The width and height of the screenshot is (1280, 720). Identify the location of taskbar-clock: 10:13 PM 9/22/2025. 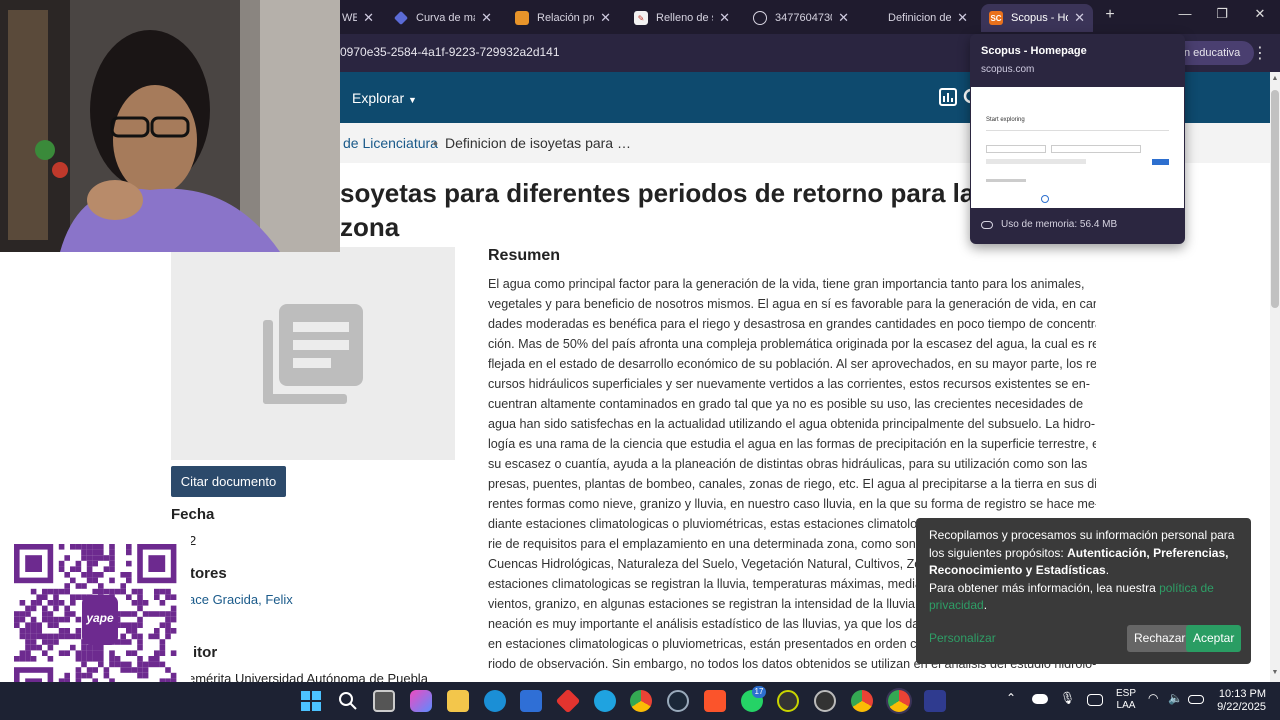
(1238, 701).